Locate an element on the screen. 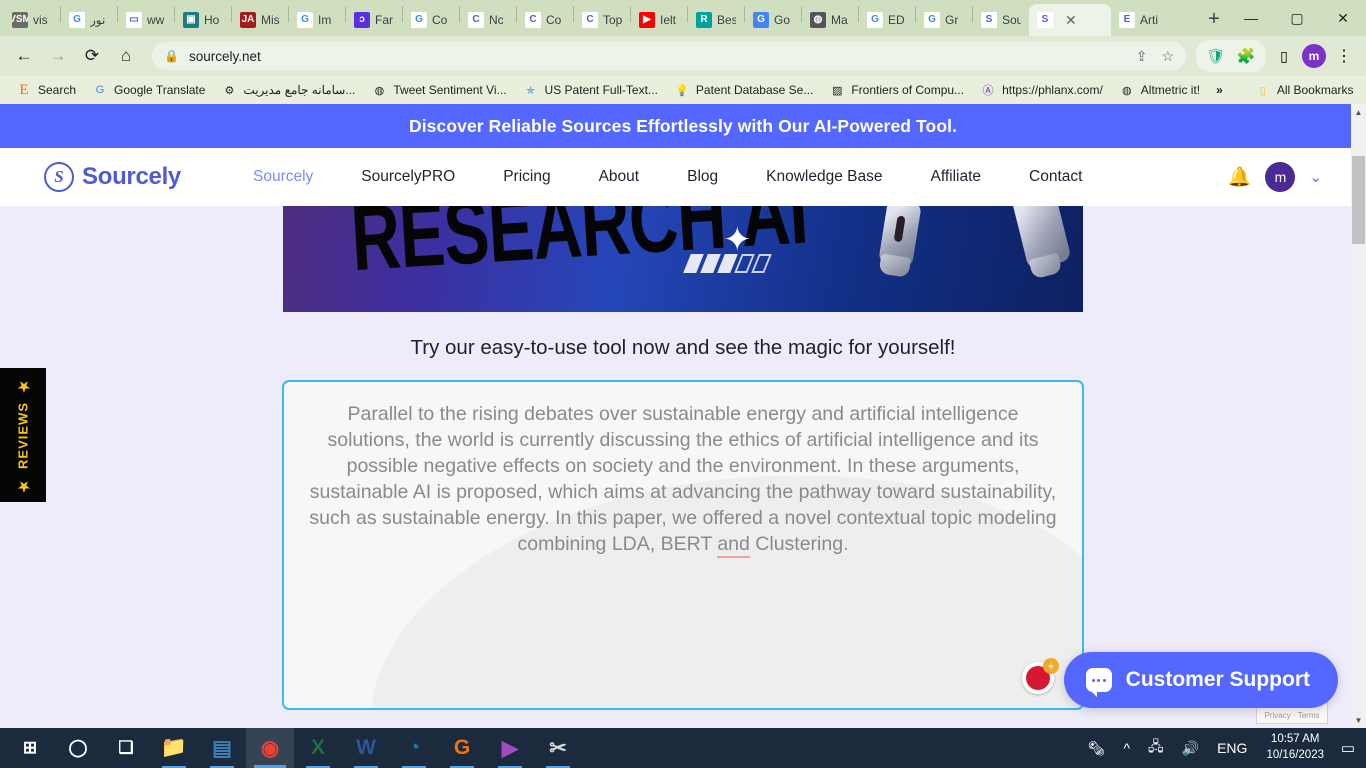 The image size is (1366, 768). taskbar-microsoft-excel: X is located at coordinates (318, 748).